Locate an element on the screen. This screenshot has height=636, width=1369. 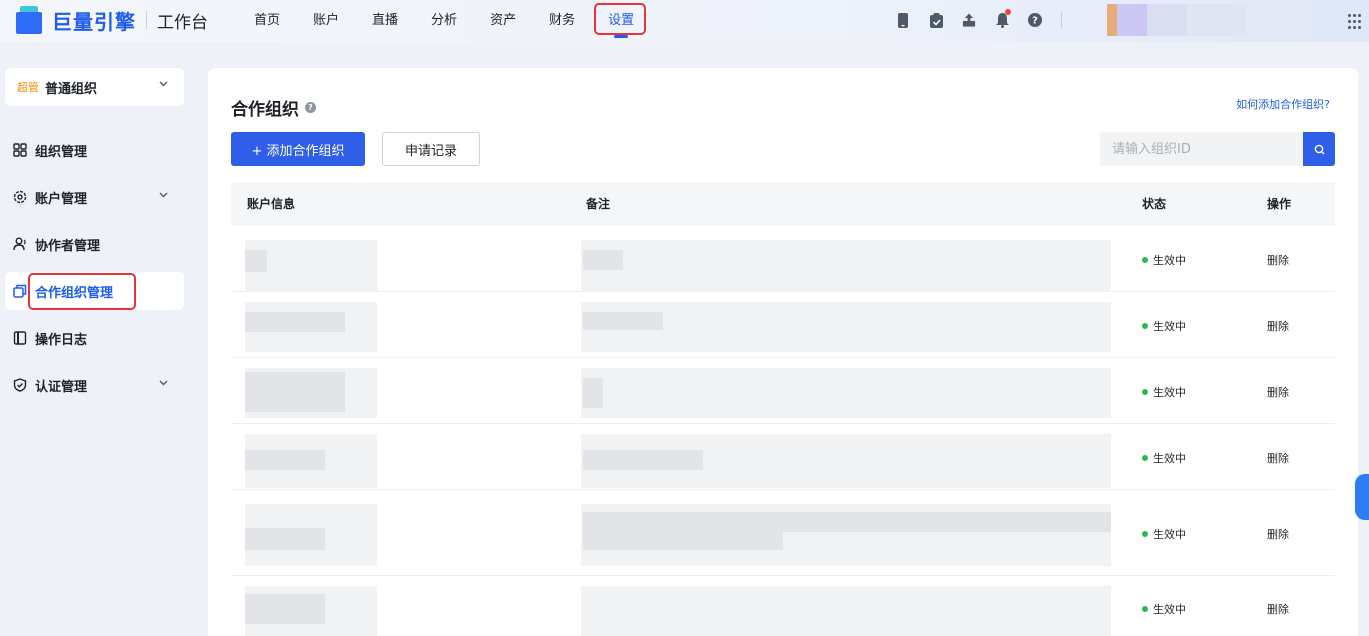
search-button is located at coordinates (1319, 149).